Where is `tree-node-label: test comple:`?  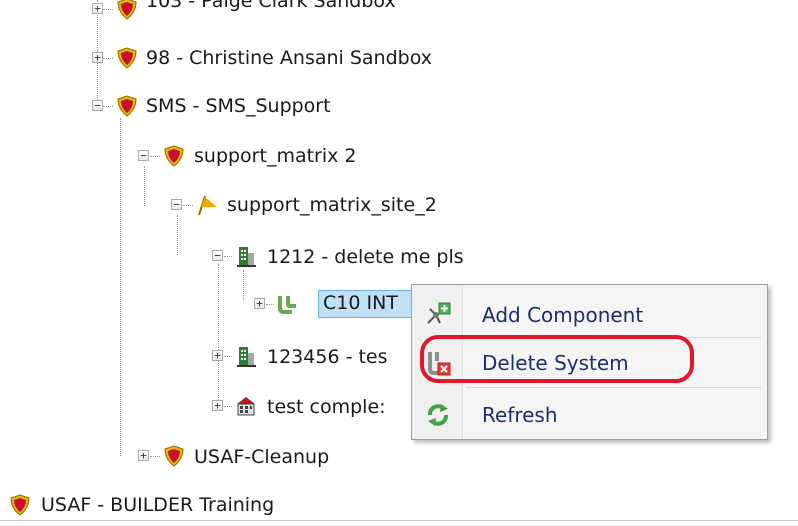 tree-node-label: test comple: is located at coordinates (326, 407).